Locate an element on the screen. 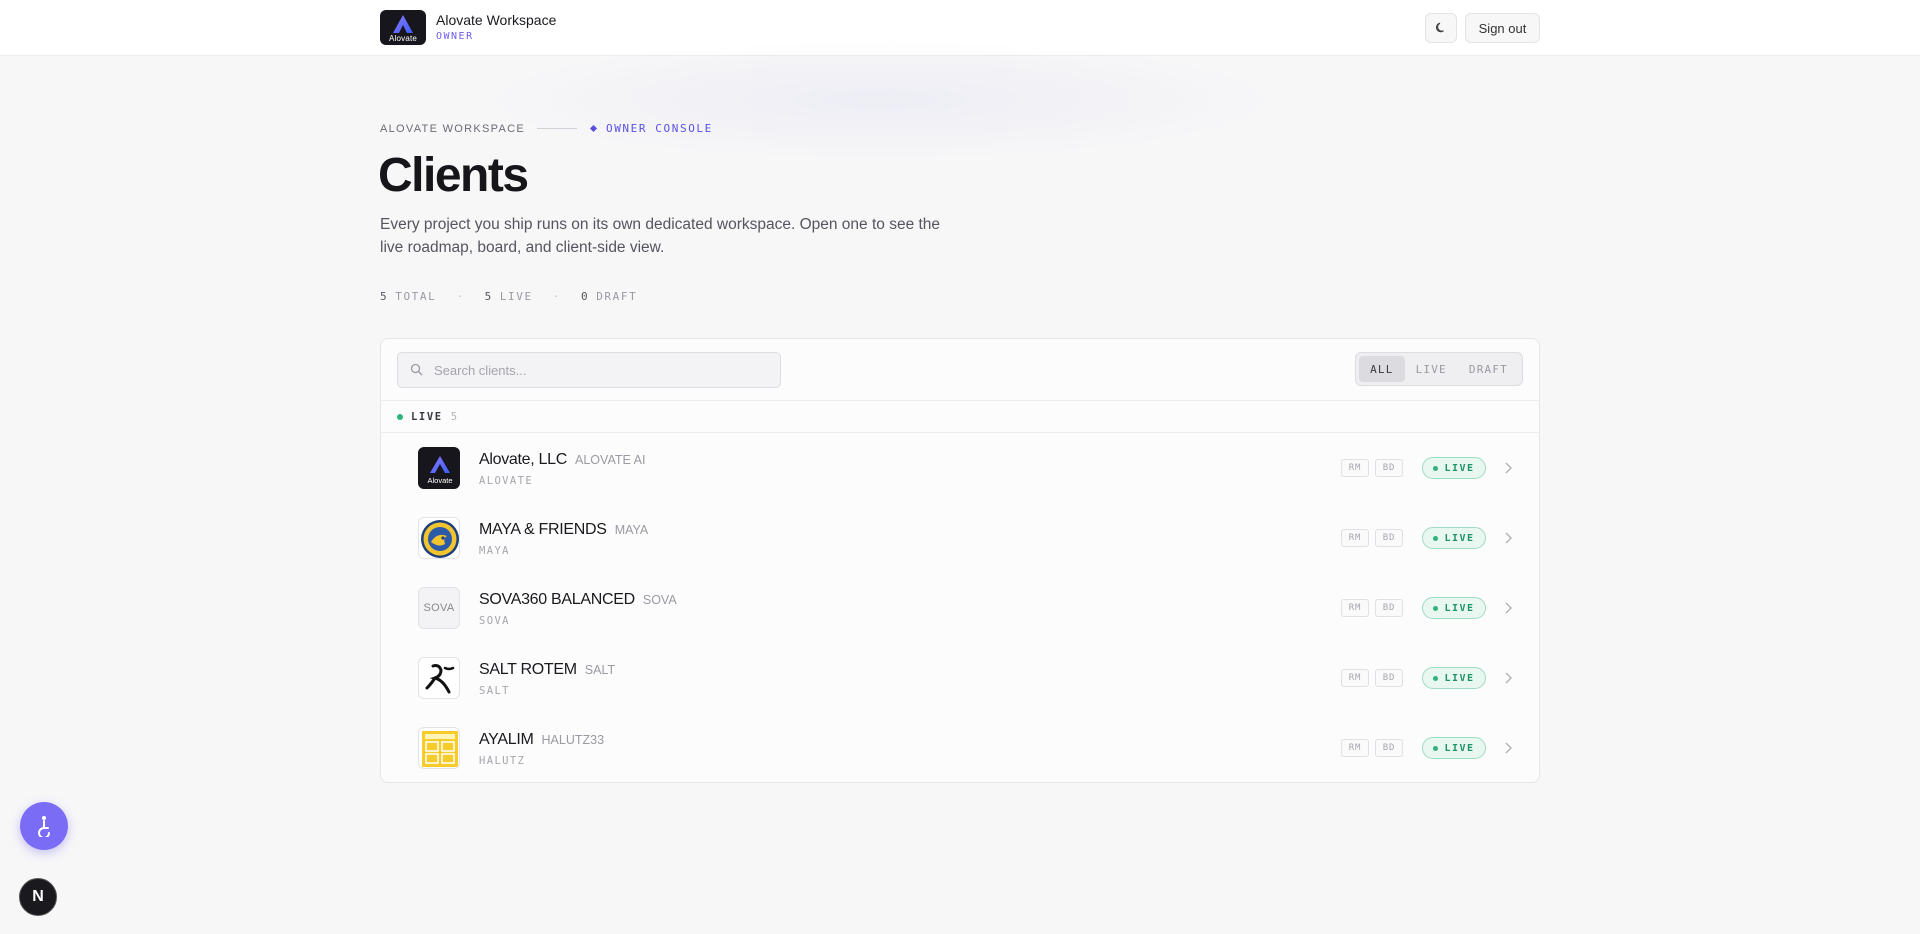 The height and width of the screenshot is (934, 1920). client-alias: ALOVATE AI is located at coordinates (610, 460).